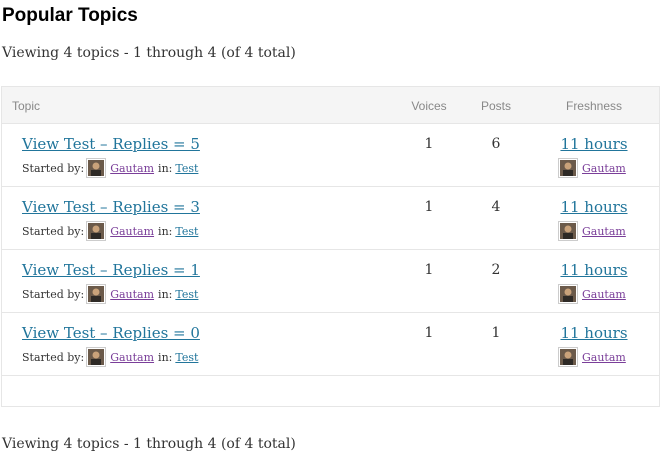  I want to click on posts-count: 4, so click(496, 207).